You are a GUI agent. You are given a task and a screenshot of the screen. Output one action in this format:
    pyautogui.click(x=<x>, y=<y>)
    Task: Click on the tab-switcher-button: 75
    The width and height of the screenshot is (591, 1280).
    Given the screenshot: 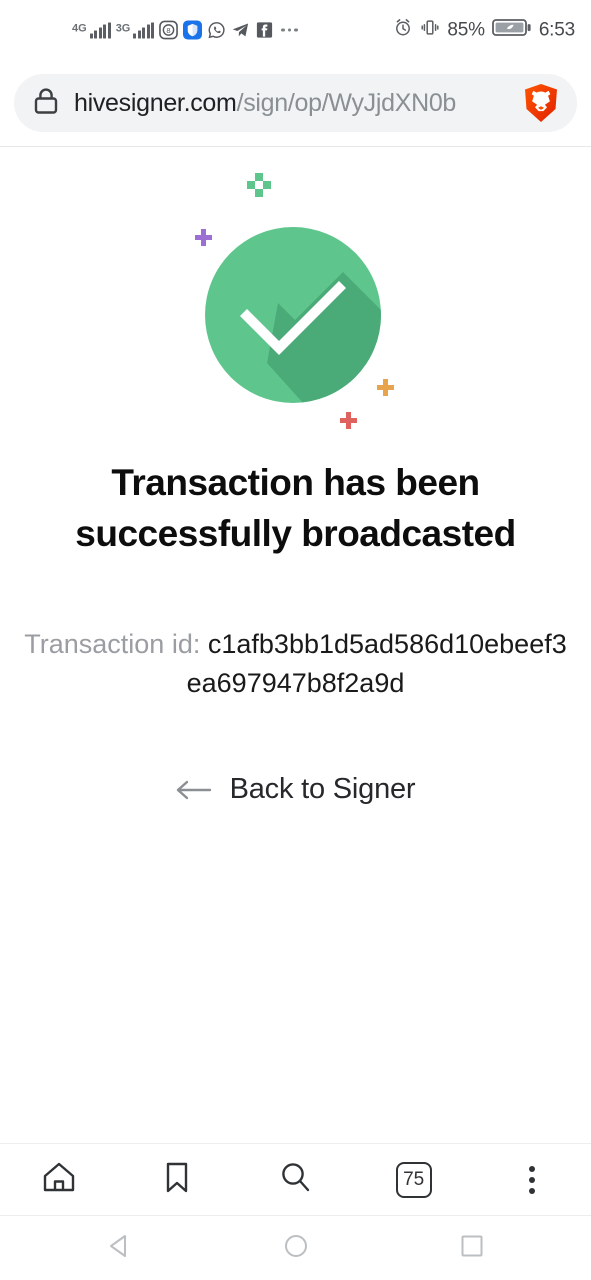 What is the action you would take?
    pyautogui.click(x=414, y=1180)
    